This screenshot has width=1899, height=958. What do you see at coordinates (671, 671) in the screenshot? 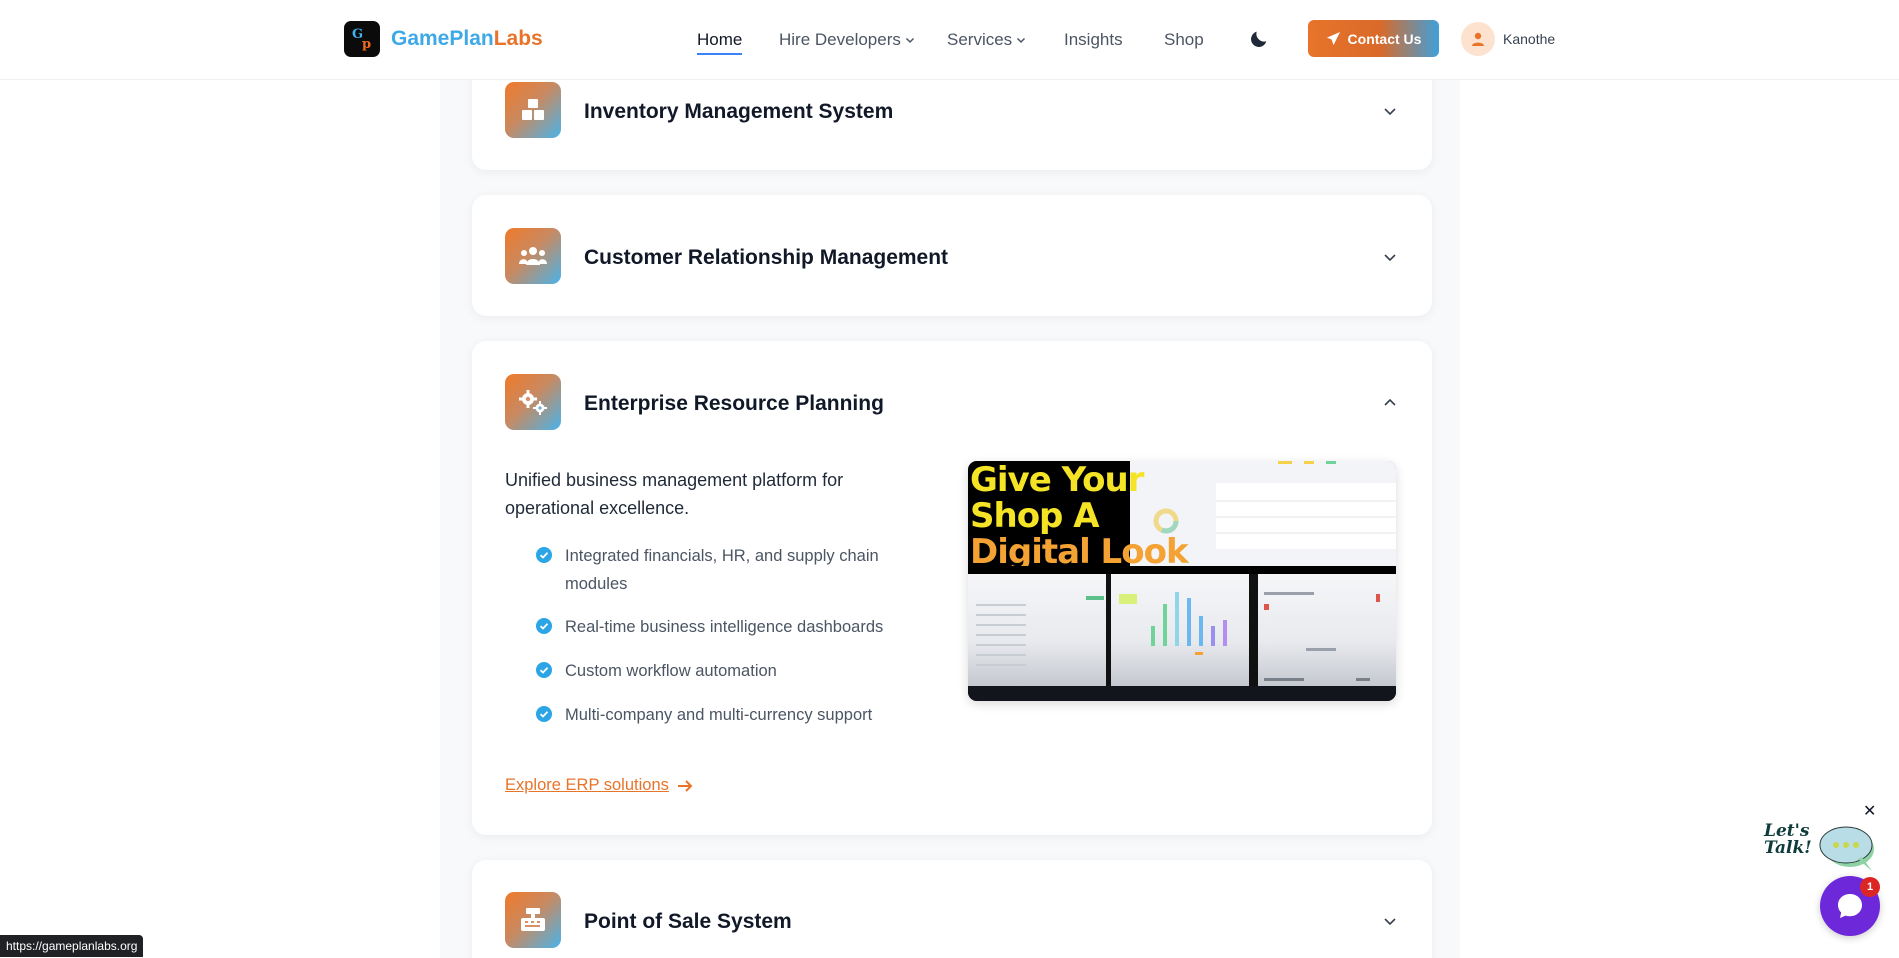
I see `feature-text: Custom workflow automation` at bounding box center [671, 671].